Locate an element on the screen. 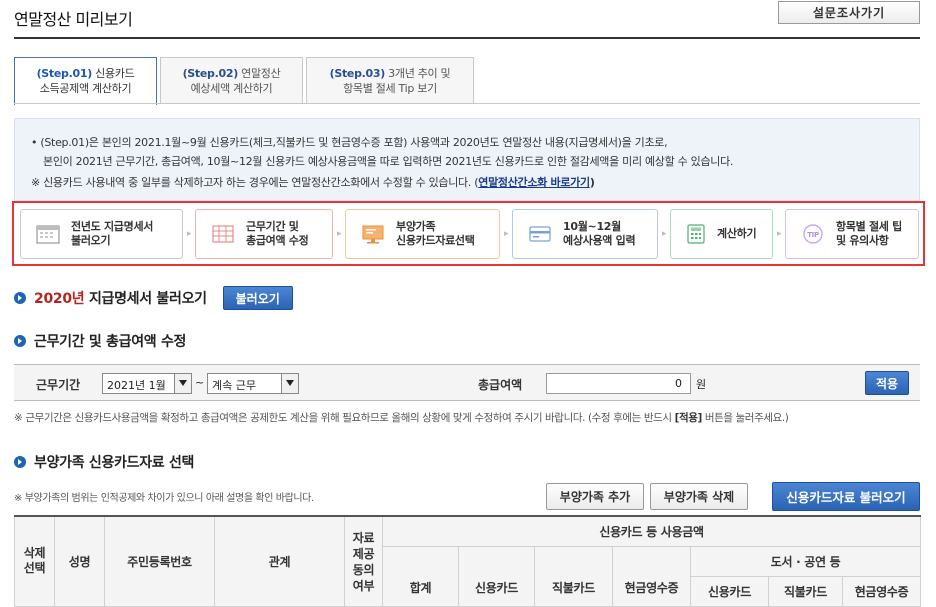 This screenshot has height=607, width=936. section-load-statement: 2020년 지급명세서 불러오기 불러오기 is located at coordinates (153, 298).